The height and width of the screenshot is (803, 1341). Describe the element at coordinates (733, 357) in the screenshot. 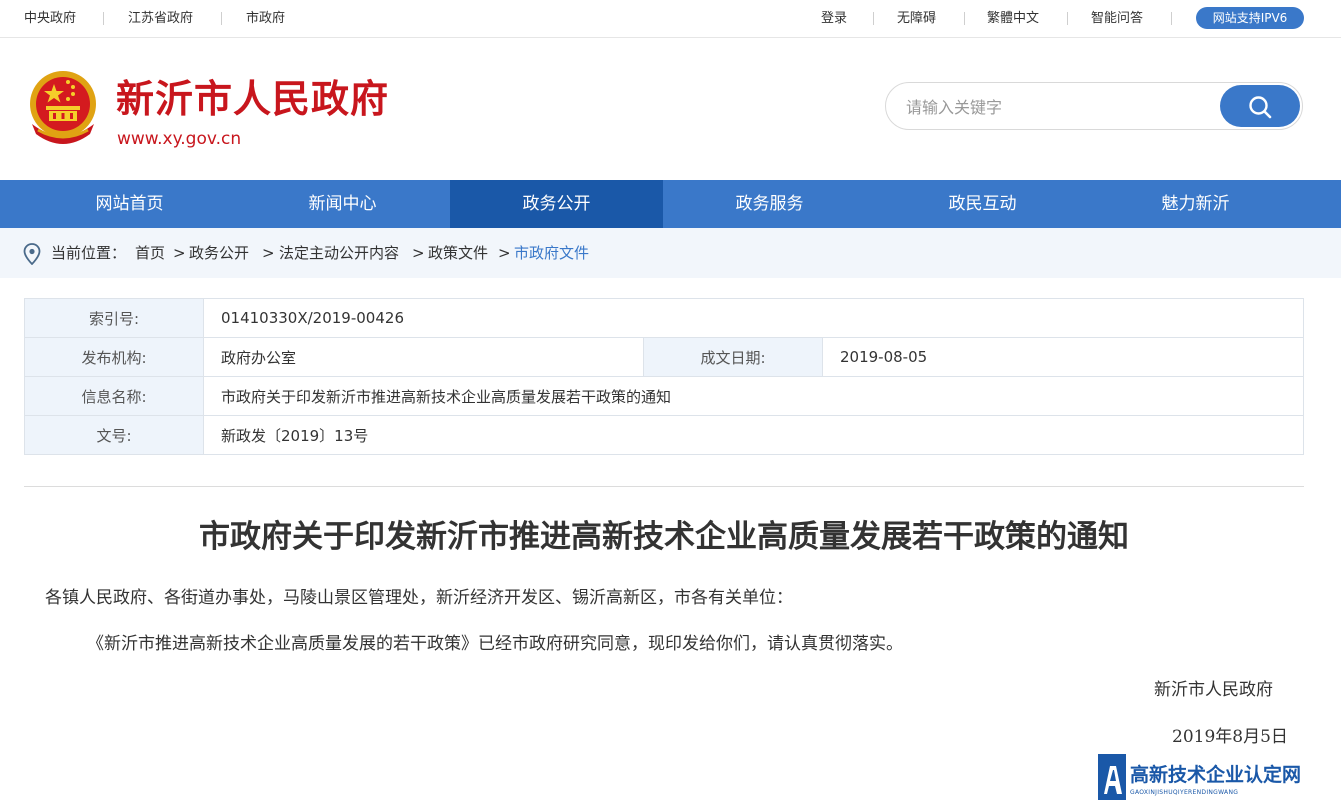

I see `date-label: 成文日期:` at that location.